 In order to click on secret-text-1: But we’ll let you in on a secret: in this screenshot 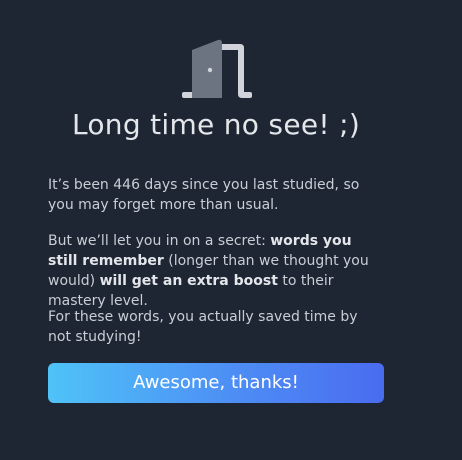, I will do `click(159, 241)`.